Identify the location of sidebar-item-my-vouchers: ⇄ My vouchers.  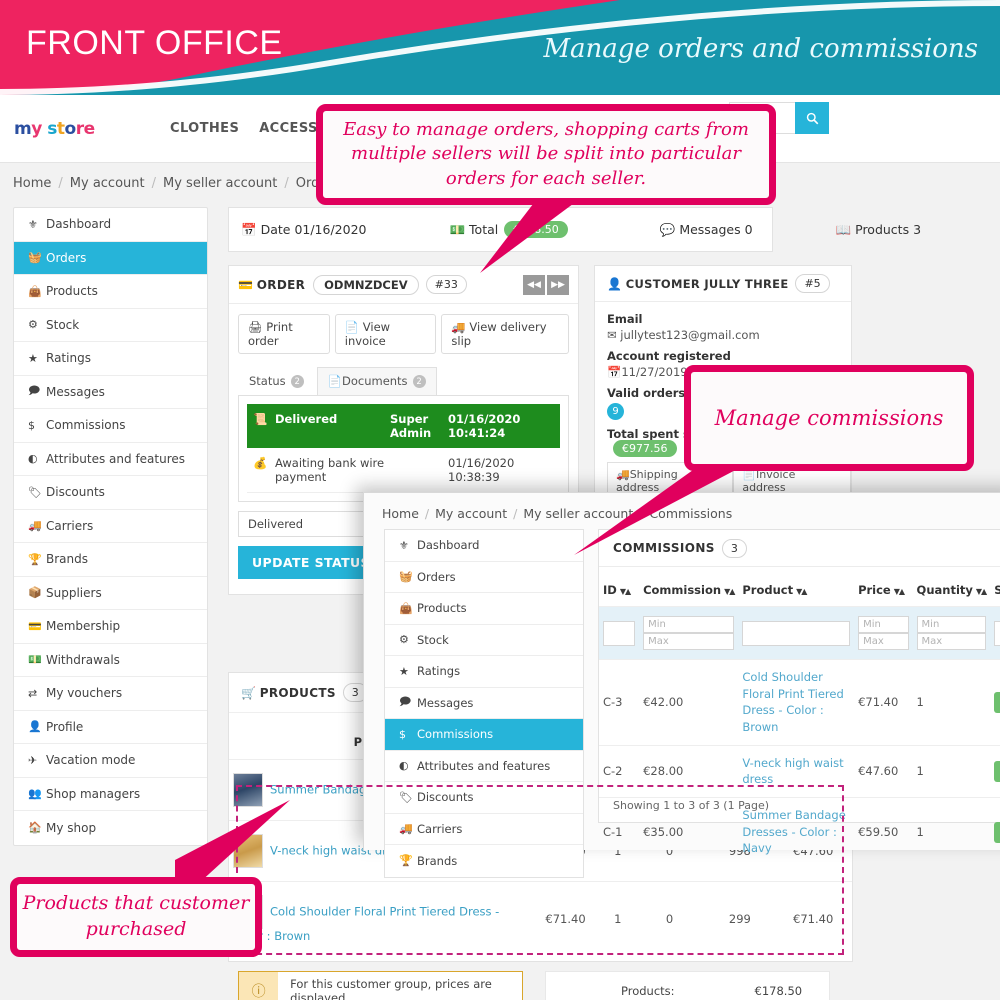
(110, 694).